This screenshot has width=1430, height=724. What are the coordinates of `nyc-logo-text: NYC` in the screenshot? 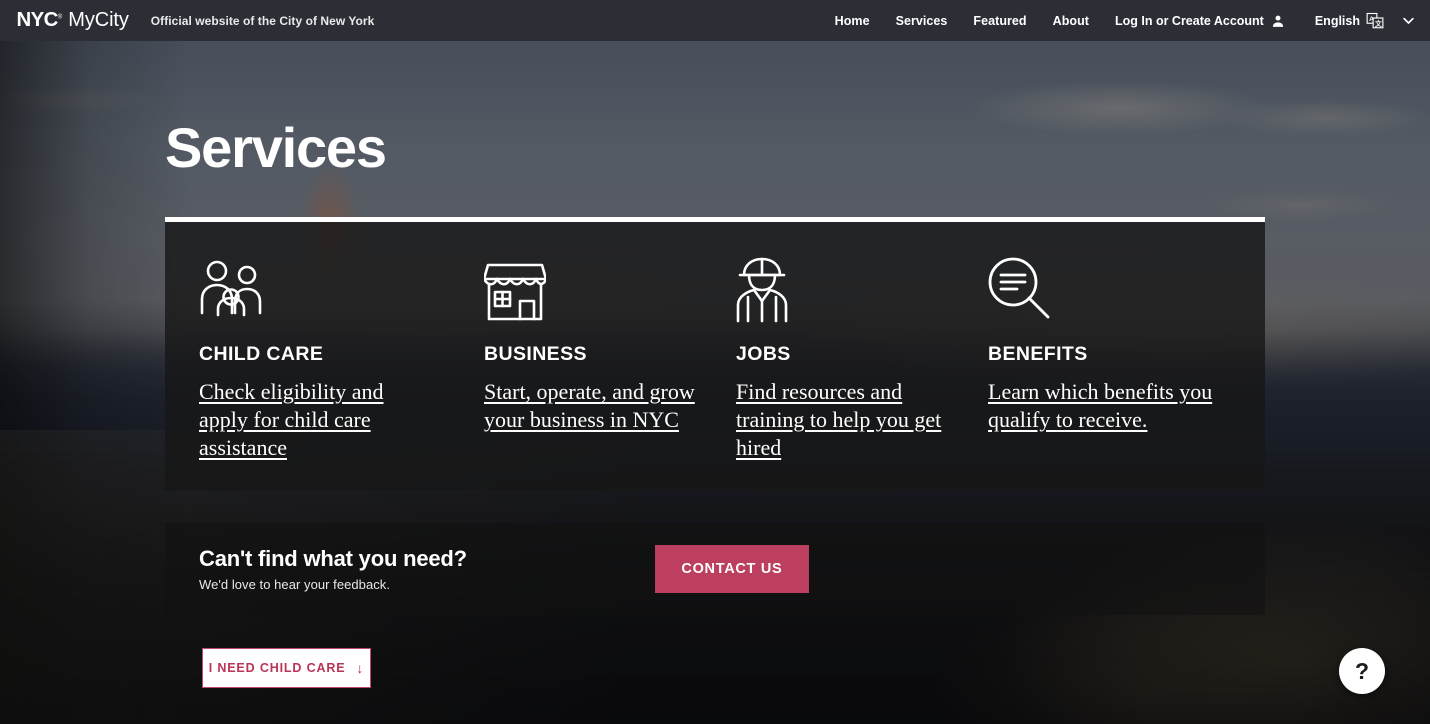 It's located at (37, 20).